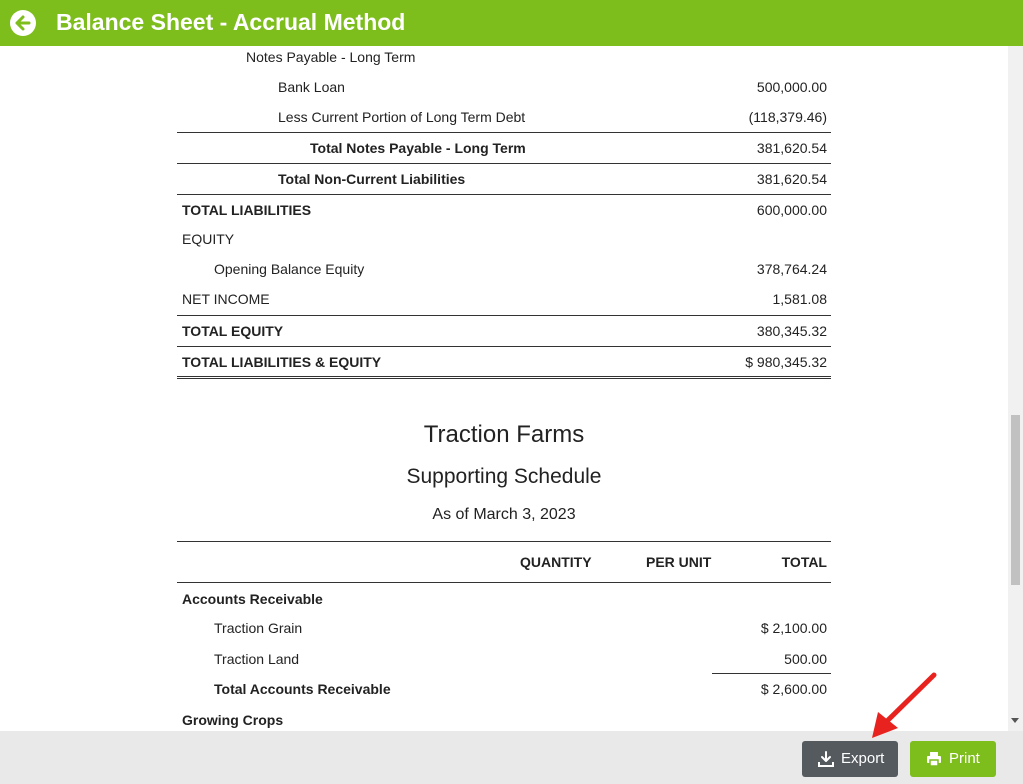 Image resolution: width=1023 pixels, height=784 pixels. Describe the element at coordinates (504, 514) in the screenshot. I see `schedule-date: As of March 3, 2023` at that location.